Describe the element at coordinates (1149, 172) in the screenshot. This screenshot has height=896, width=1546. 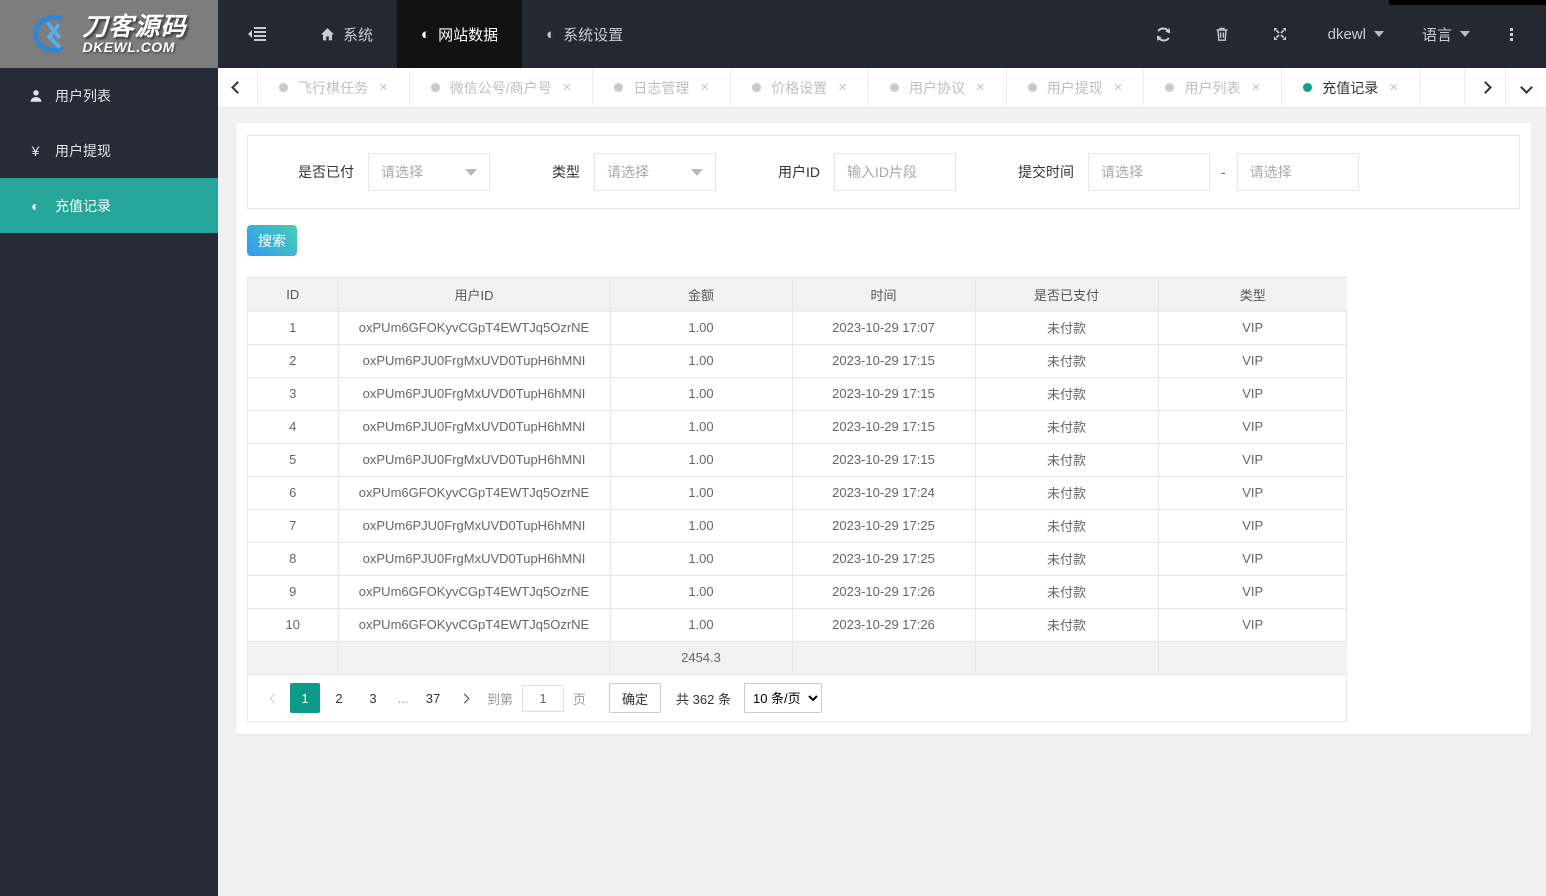
I see `date-from-input` at that location.